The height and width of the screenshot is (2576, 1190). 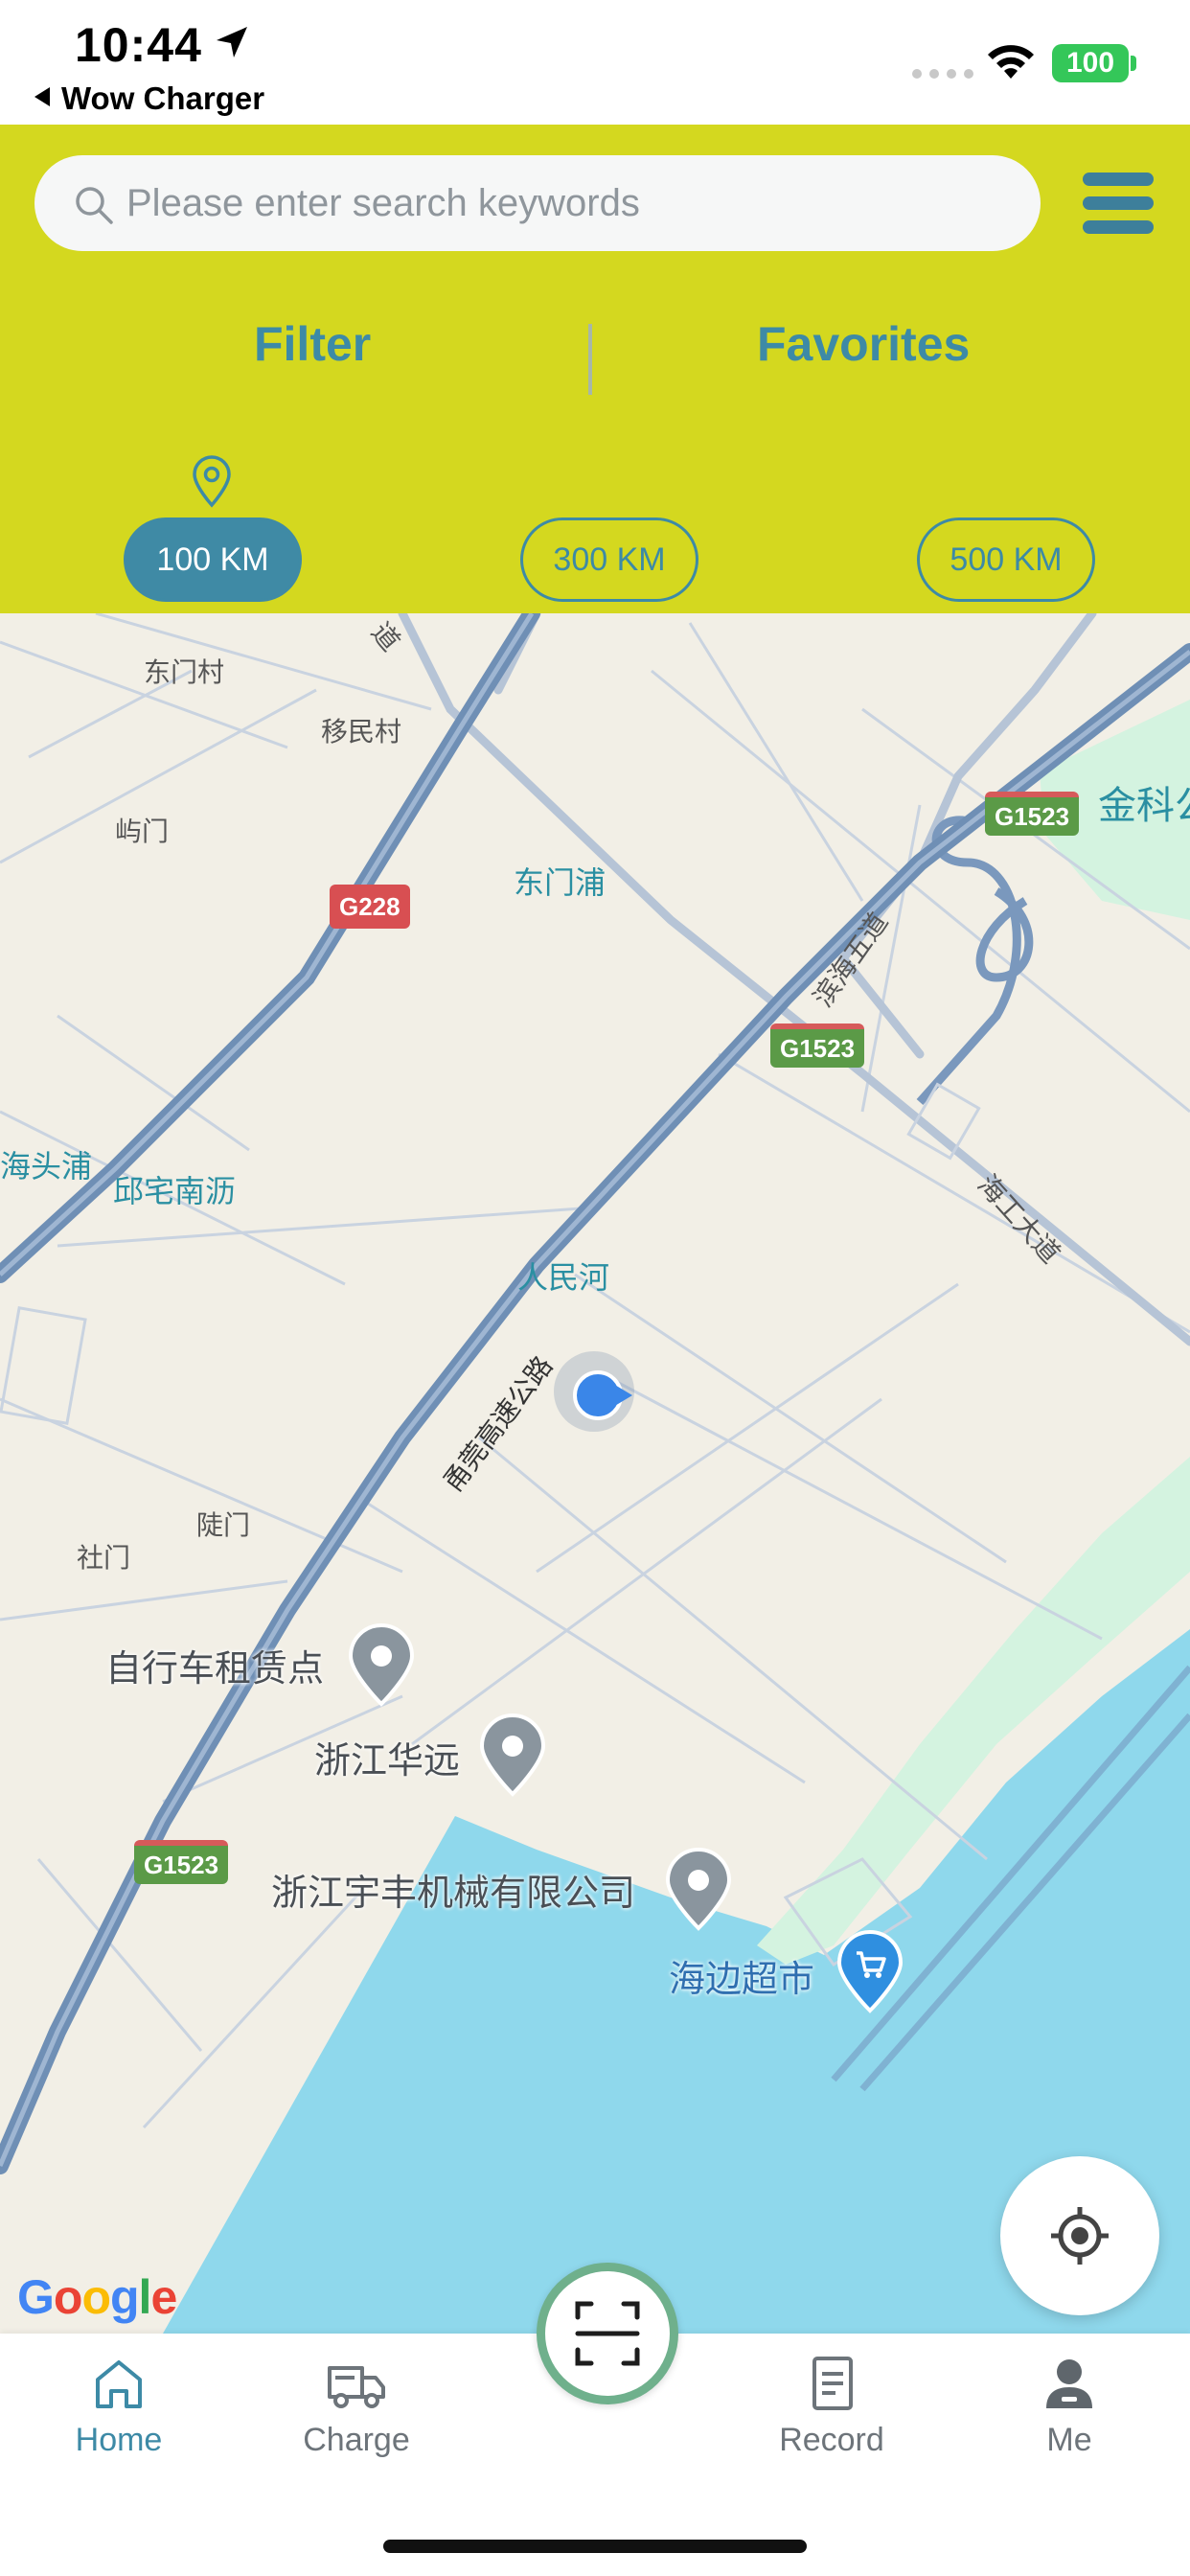 What do you see at coordinates (42, 96) in the screenshot?
I see `back-arrow-icon` at bounding box center [42, 96].